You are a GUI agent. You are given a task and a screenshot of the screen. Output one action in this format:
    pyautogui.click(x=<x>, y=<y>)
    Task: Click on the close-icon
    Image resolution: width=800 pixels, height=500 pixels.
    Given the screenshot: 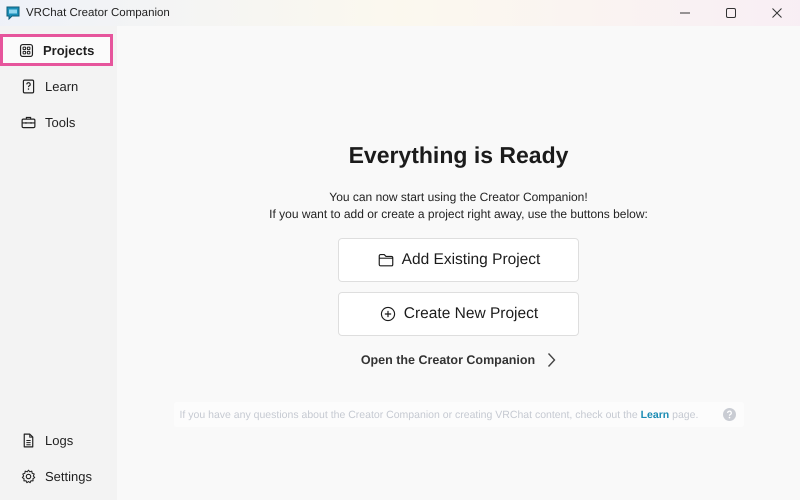 What is the action you would take?
    pyautogui.click(x=777, y=13)
    